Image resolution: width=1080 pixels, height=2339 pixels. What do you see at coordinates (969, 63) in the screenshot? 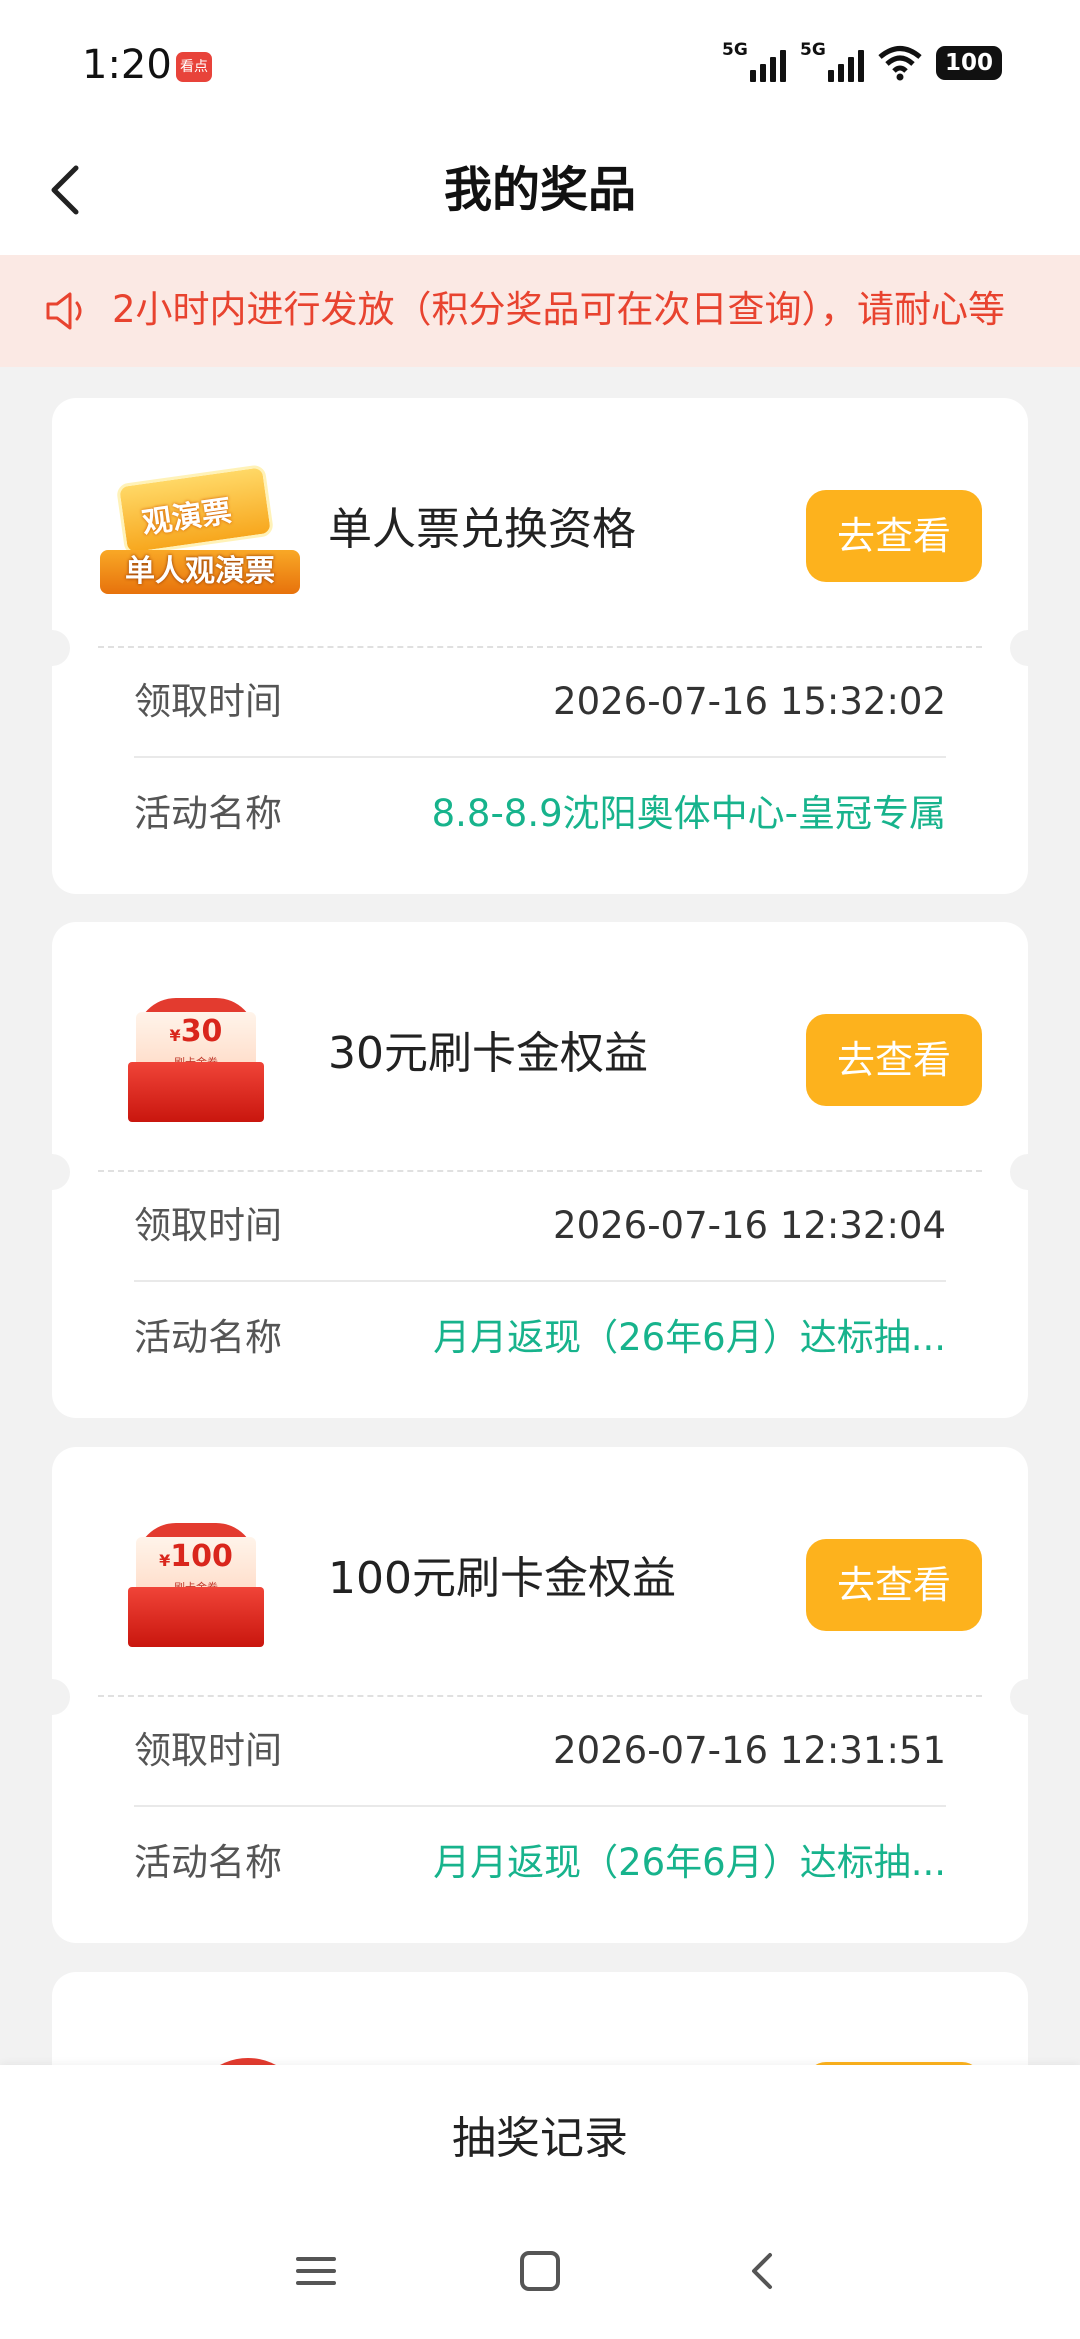
I see `battery-icon: 100` at bounding box center [969, 63].